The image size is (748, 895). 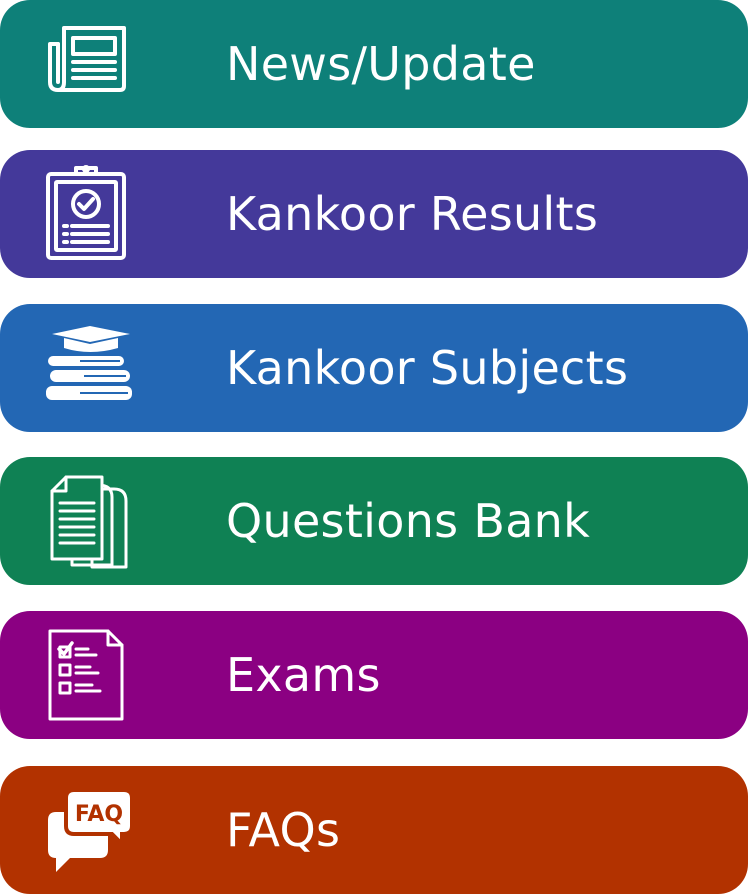 What do you see at coordinates (90, 830) in the screenshot?
I see `faq-bubbles-icon: FAQ` at bounding box center [90, 830].